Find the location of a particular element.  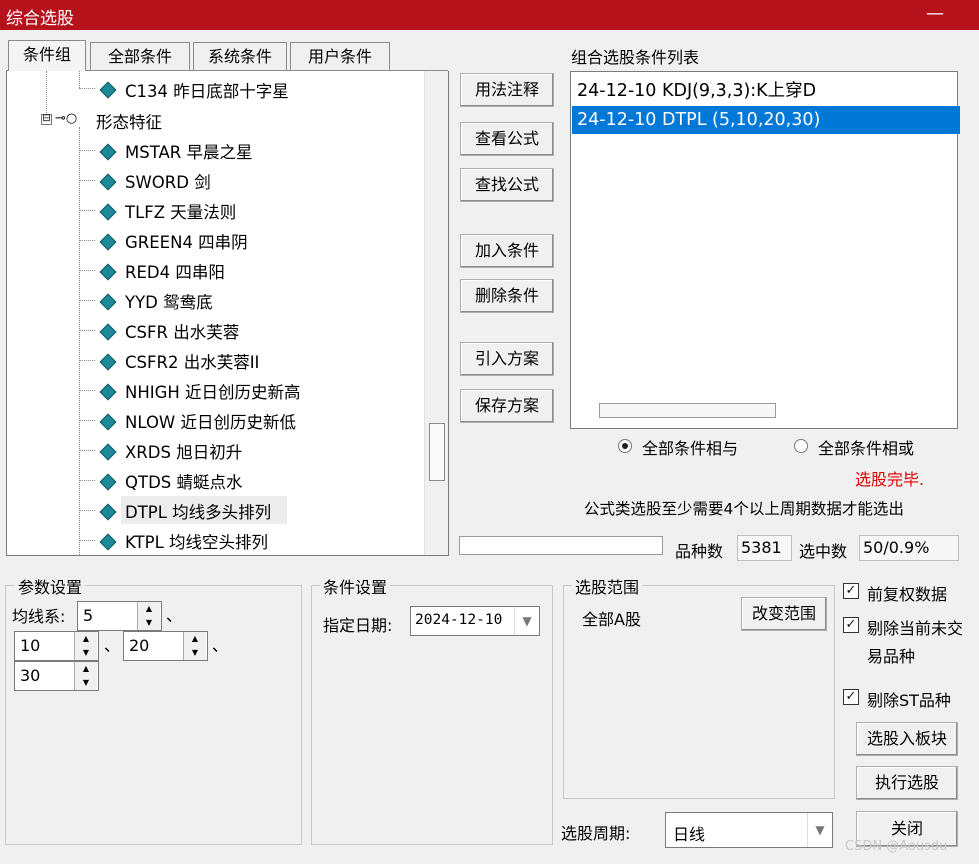

ma-param-4-value: 30 is located at coordinates (30, 675).